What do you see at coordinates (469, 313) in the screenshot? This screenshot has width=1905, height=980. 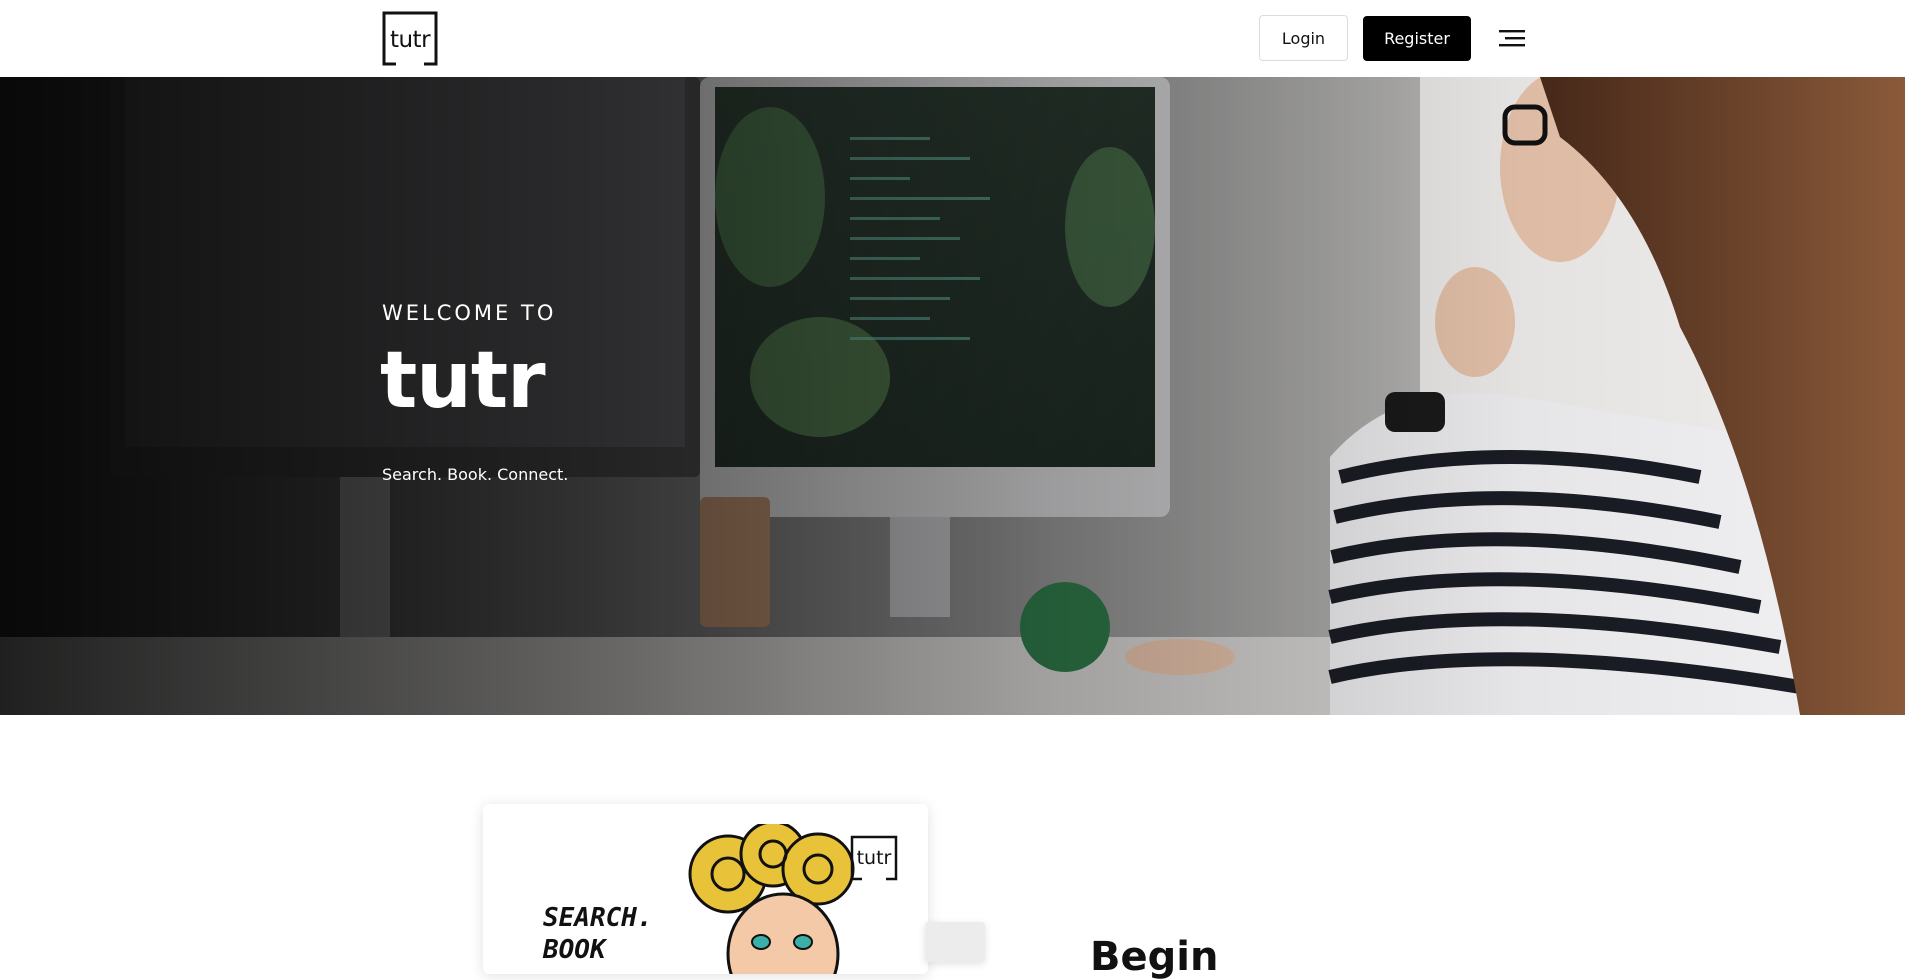 I see `hero-kicker: WELCOME TO` at bounding box center [469, 313].